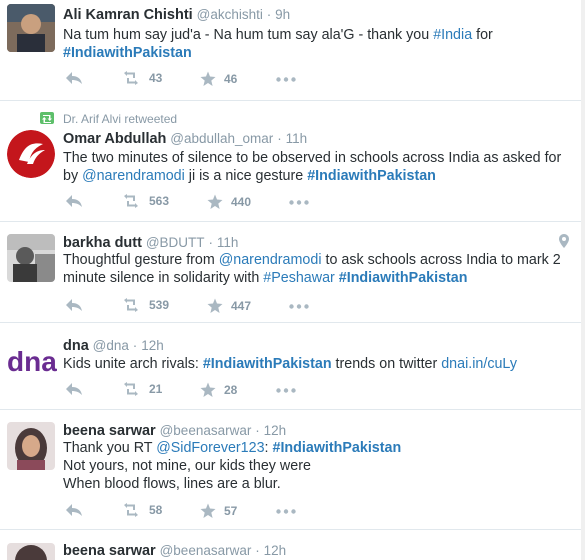  I want to click on avatar-dna-logo: dna, so click(32, 361).